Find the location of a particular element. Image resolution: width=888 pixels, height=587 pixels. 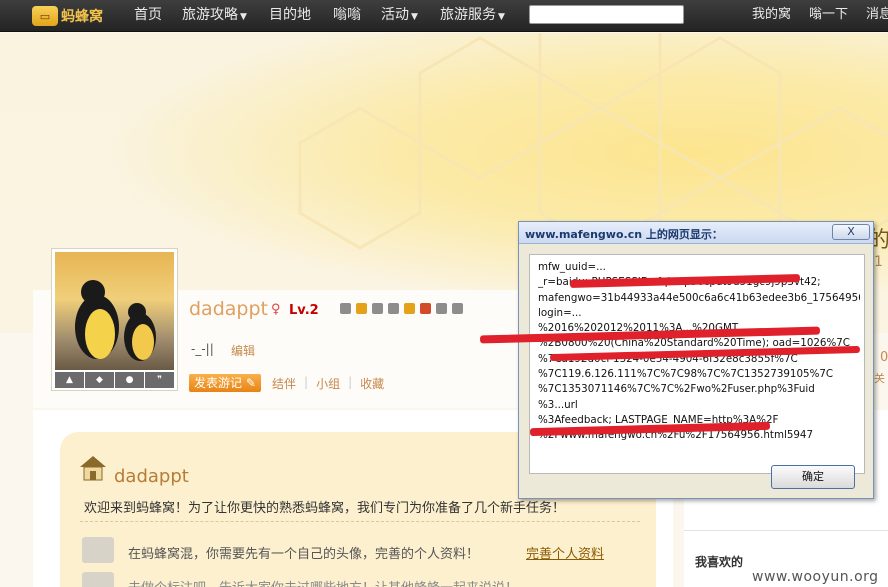

stat-count: 0 is located at coordinates (884, 357).